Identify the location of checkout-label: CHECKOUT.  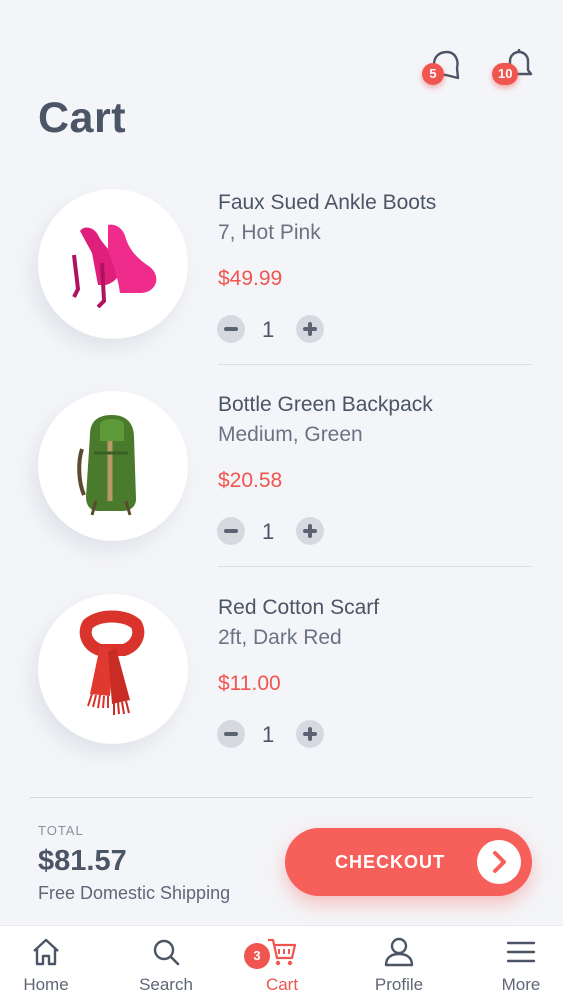
(390, 862).